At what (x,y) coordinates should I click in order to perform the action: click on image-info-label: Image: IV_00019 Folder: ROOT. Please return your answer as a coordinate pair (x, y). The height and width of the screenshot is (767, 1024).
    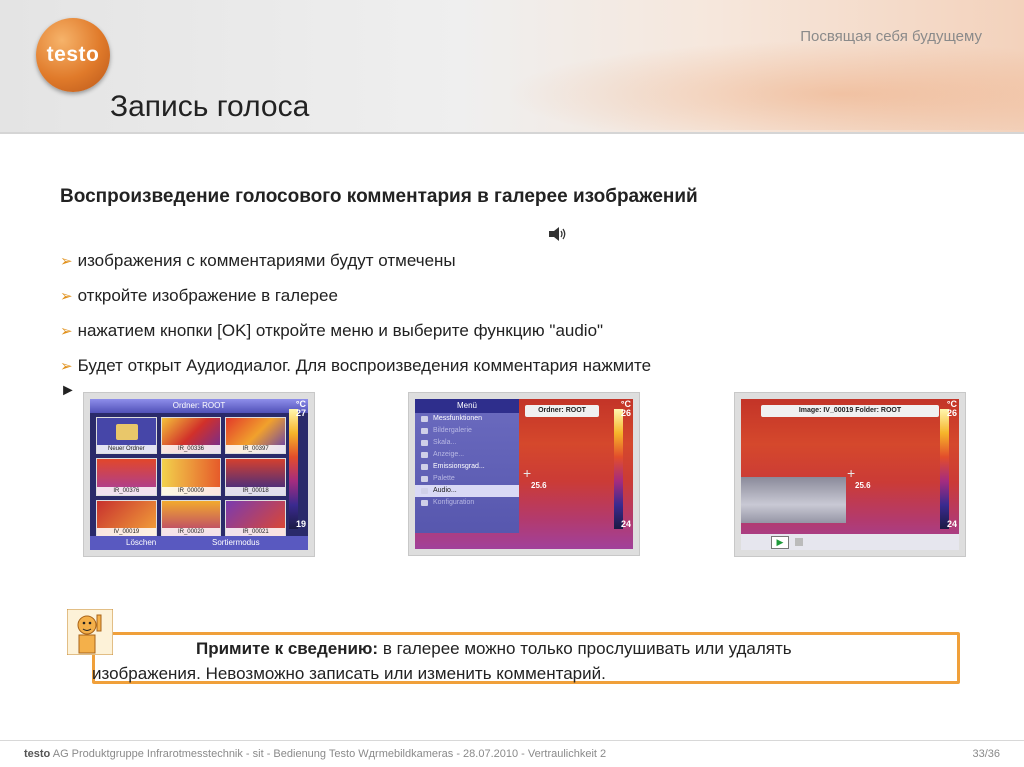
    Looking at the image, I should click on (850, 410).